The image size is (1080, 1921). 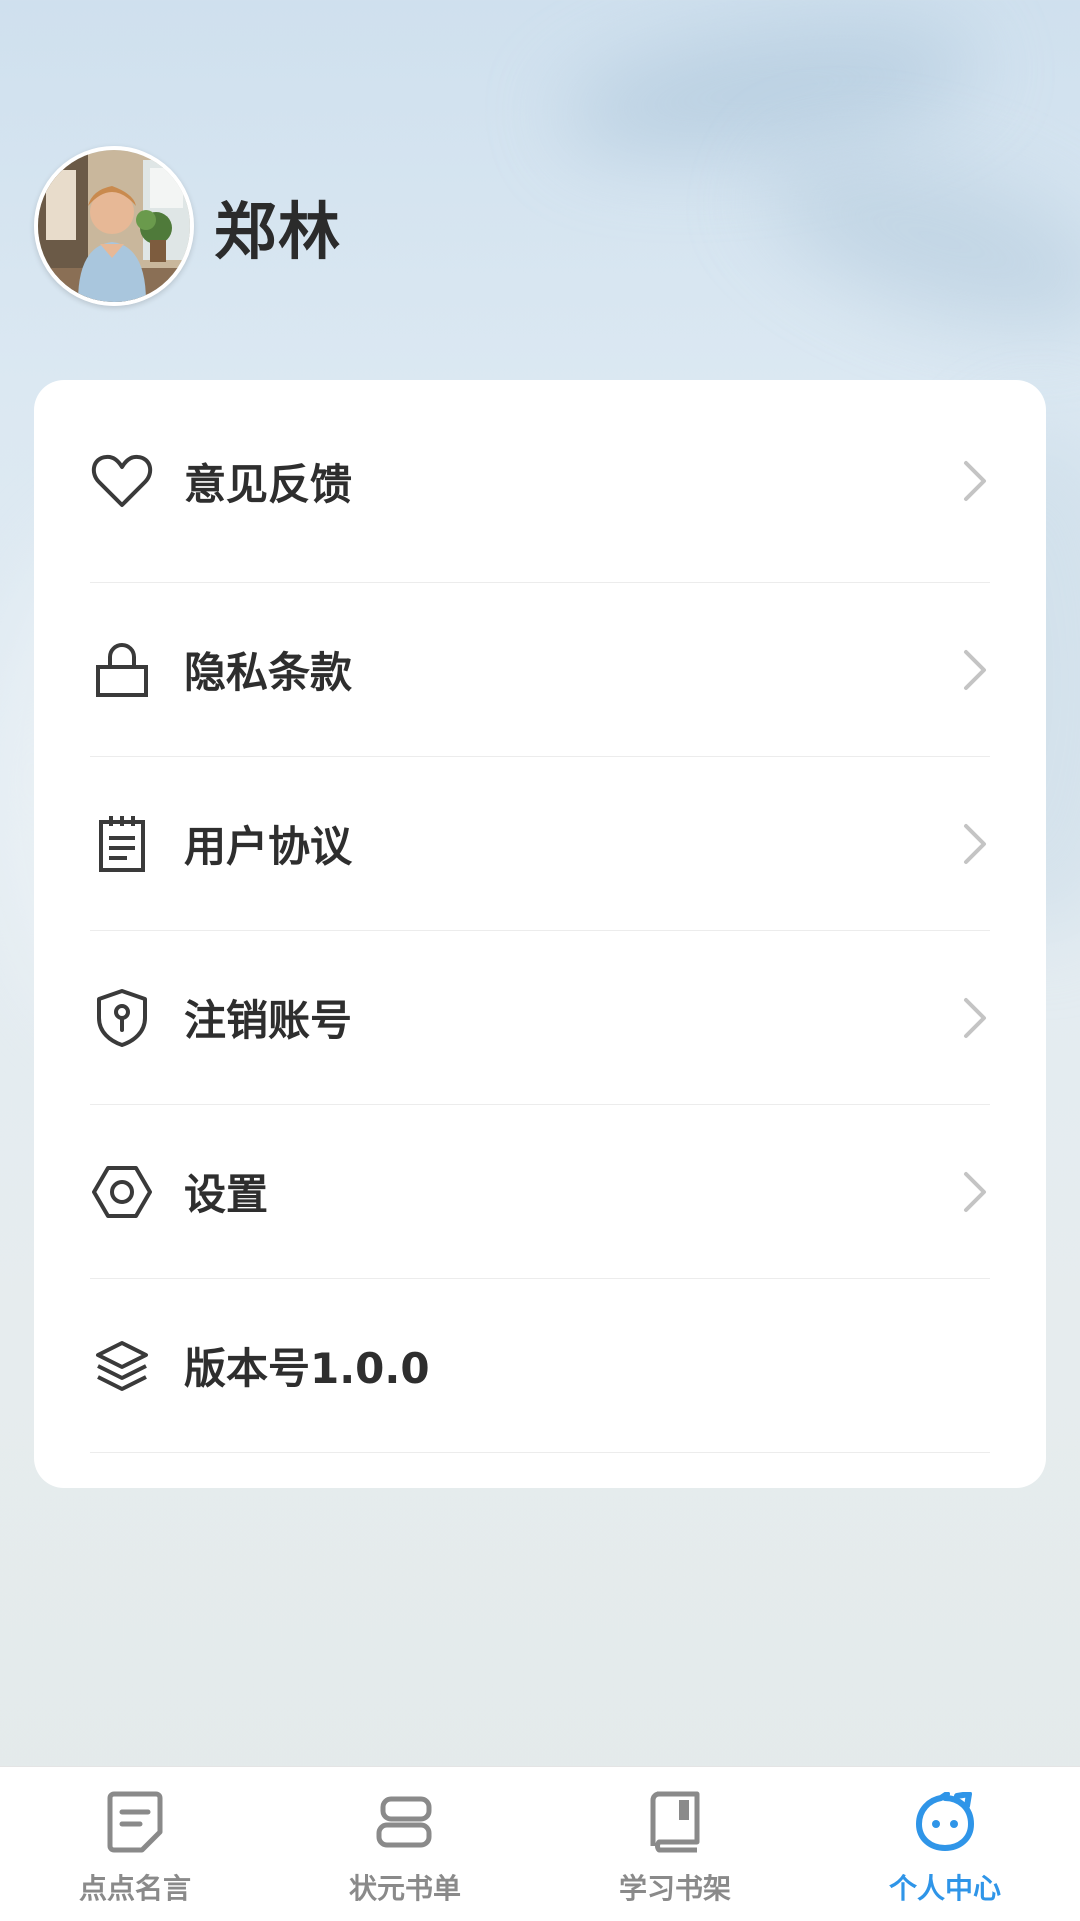 I want to click on lock-icon, so click(x=122, y=670).